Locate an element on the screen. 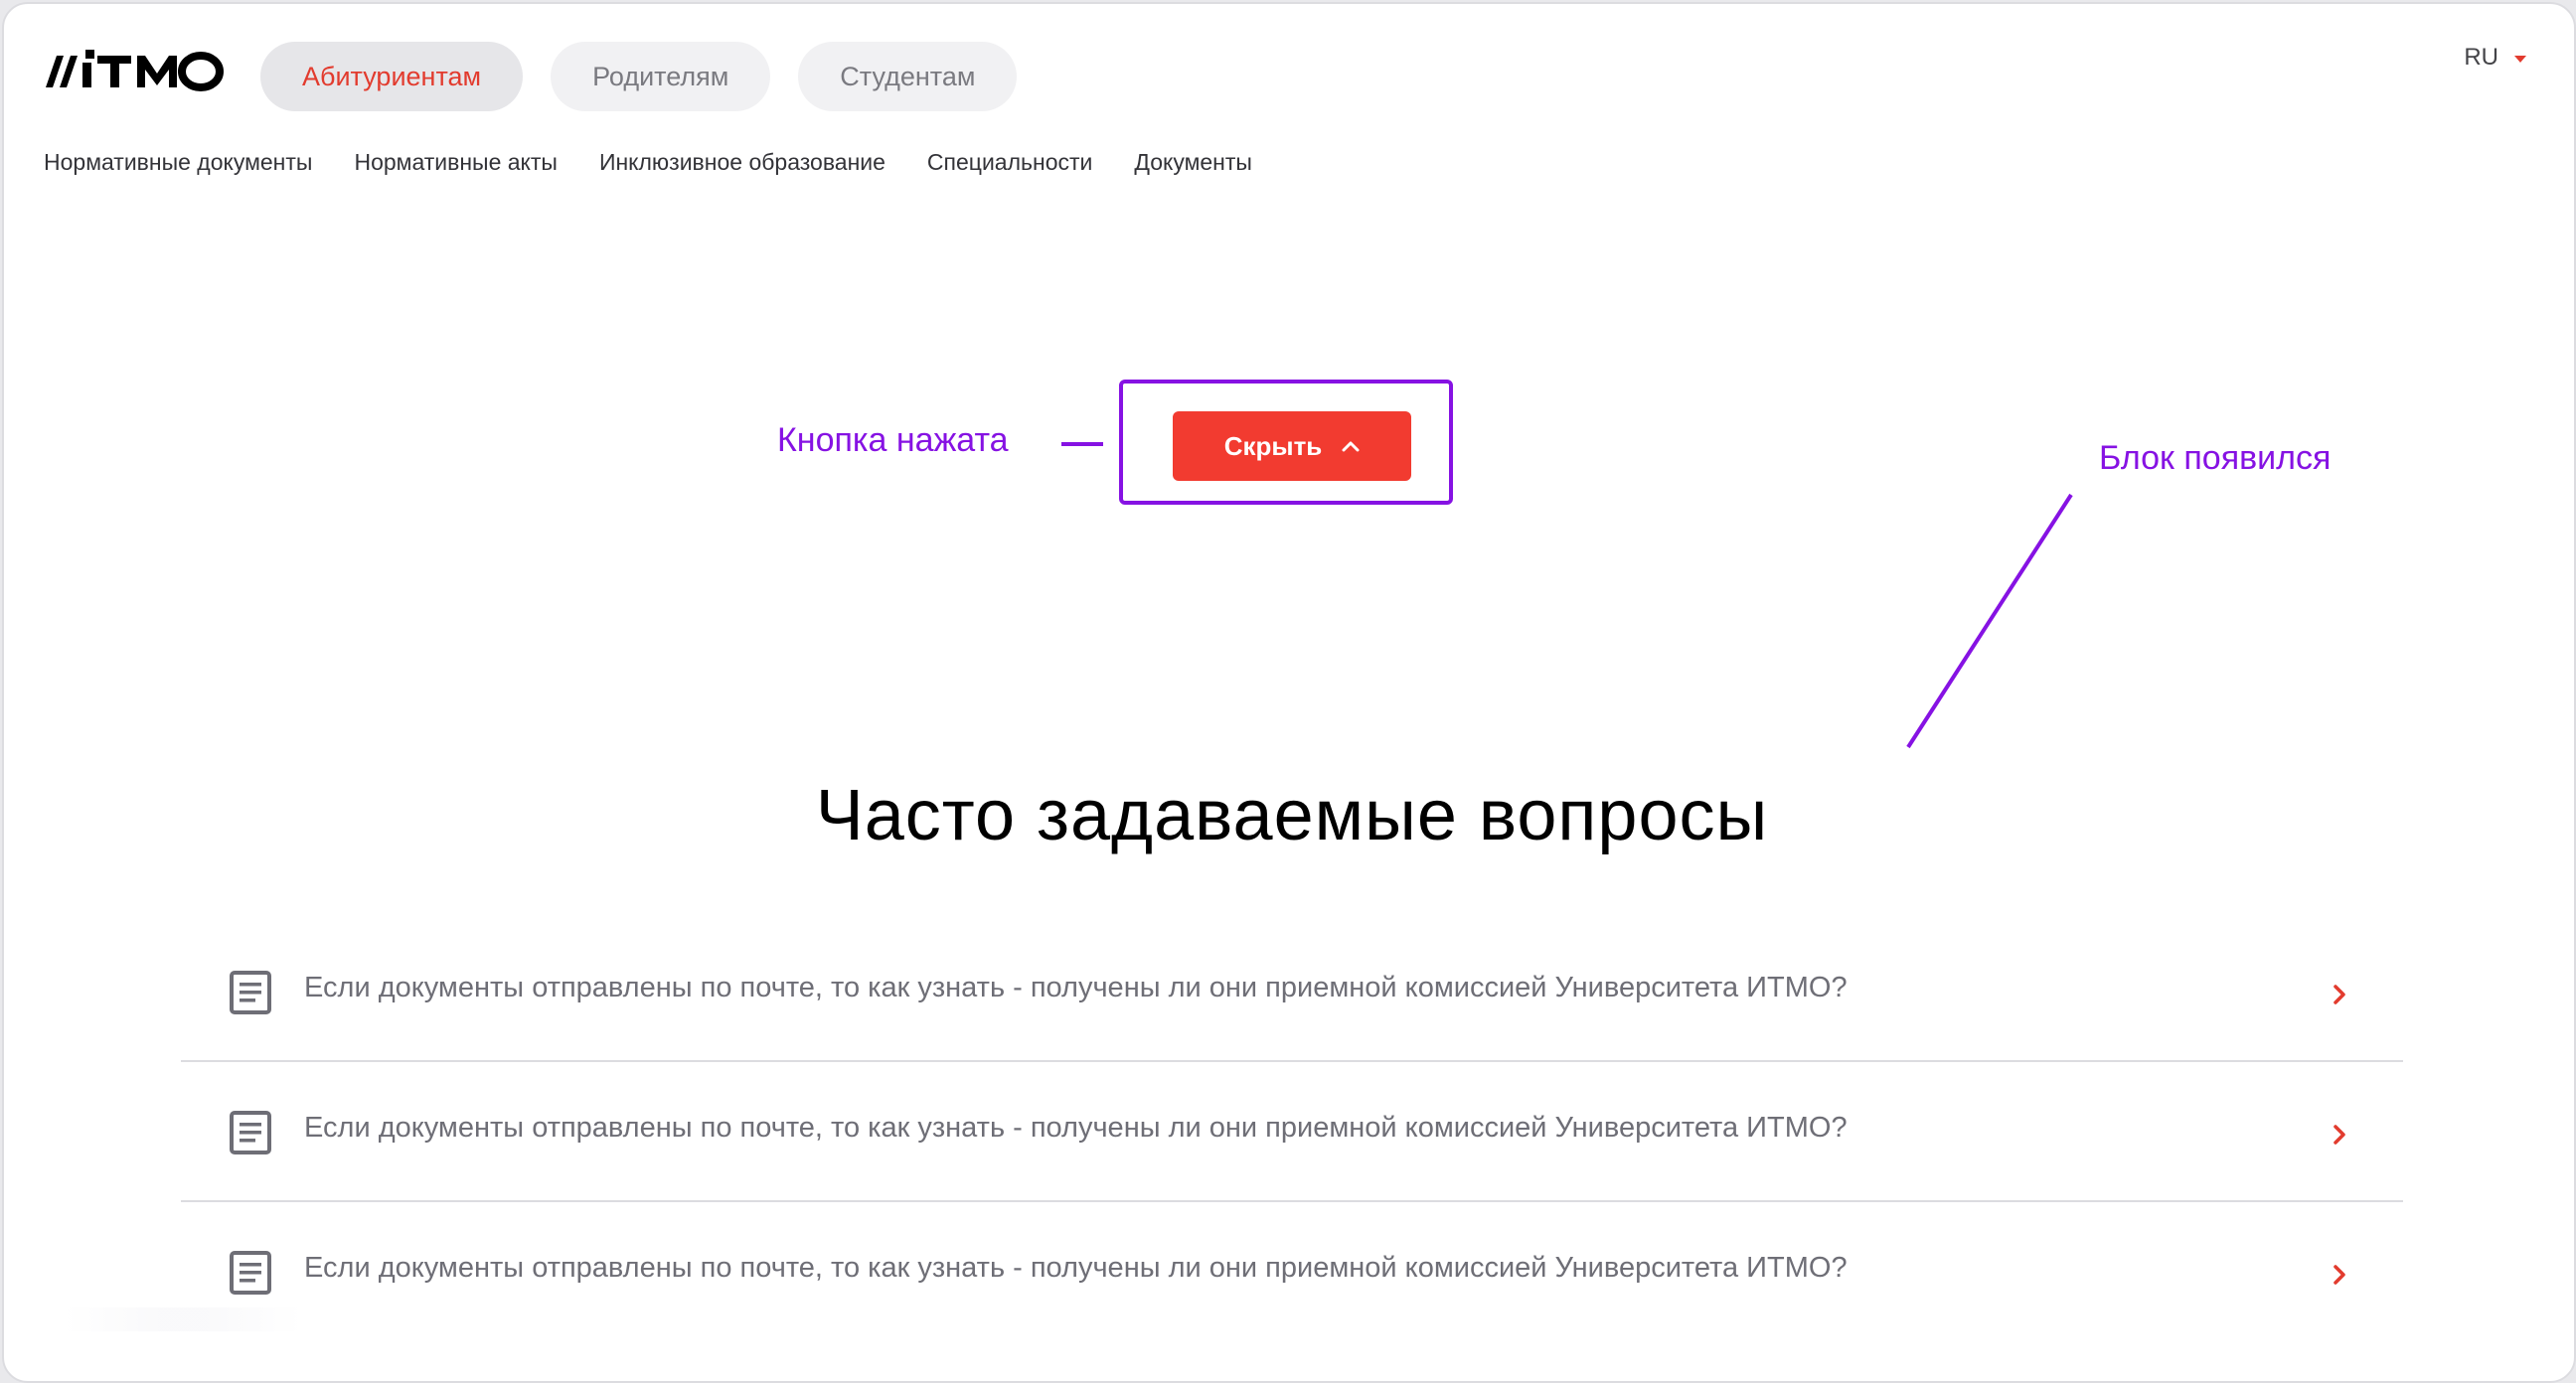 The image size is (2576, 1383). subnav-item-normative-acts: Нормативные акты is located at coordinates (455, 163).